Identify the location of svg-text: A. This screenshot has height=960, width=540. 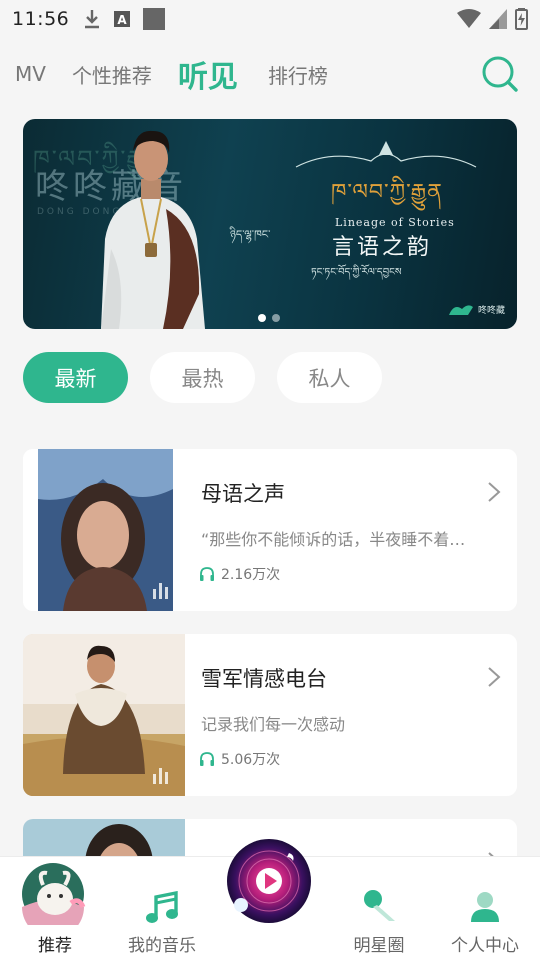
(123, 20).